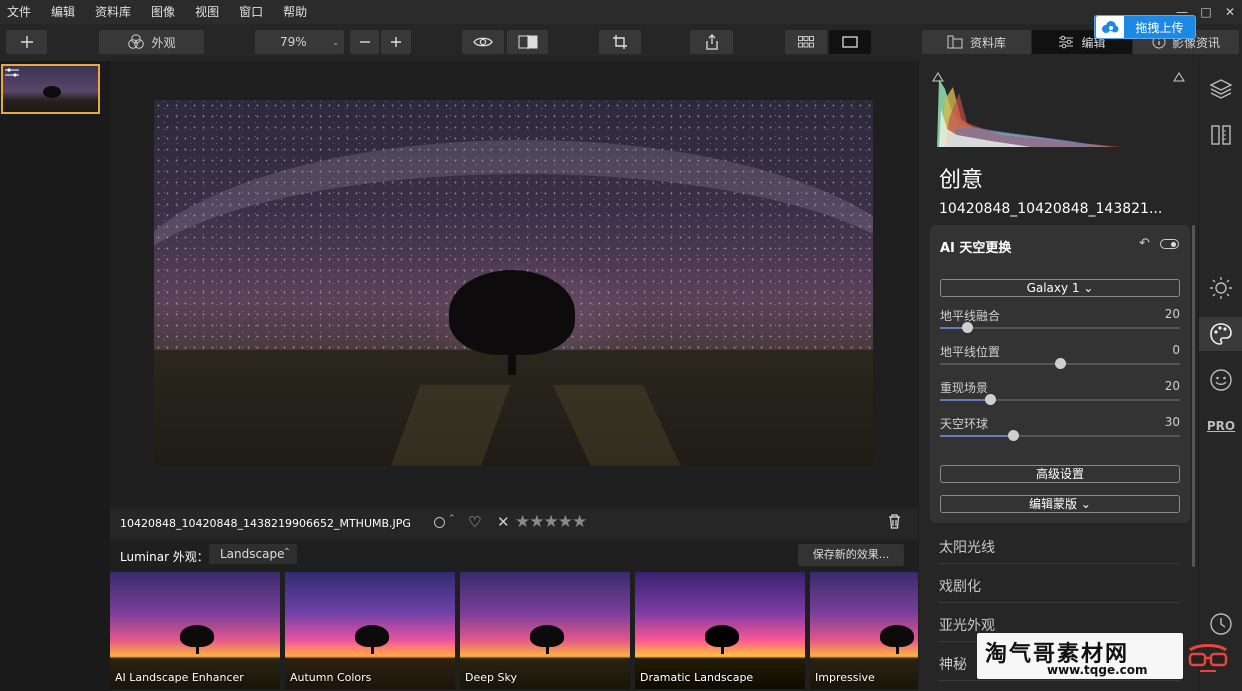 This screenshot has width=1242, height=691. What do you see at coordinates (551, 522) in the screenshot?
I see `star-rating: ★★★★★` at bounding box center [551, 522].